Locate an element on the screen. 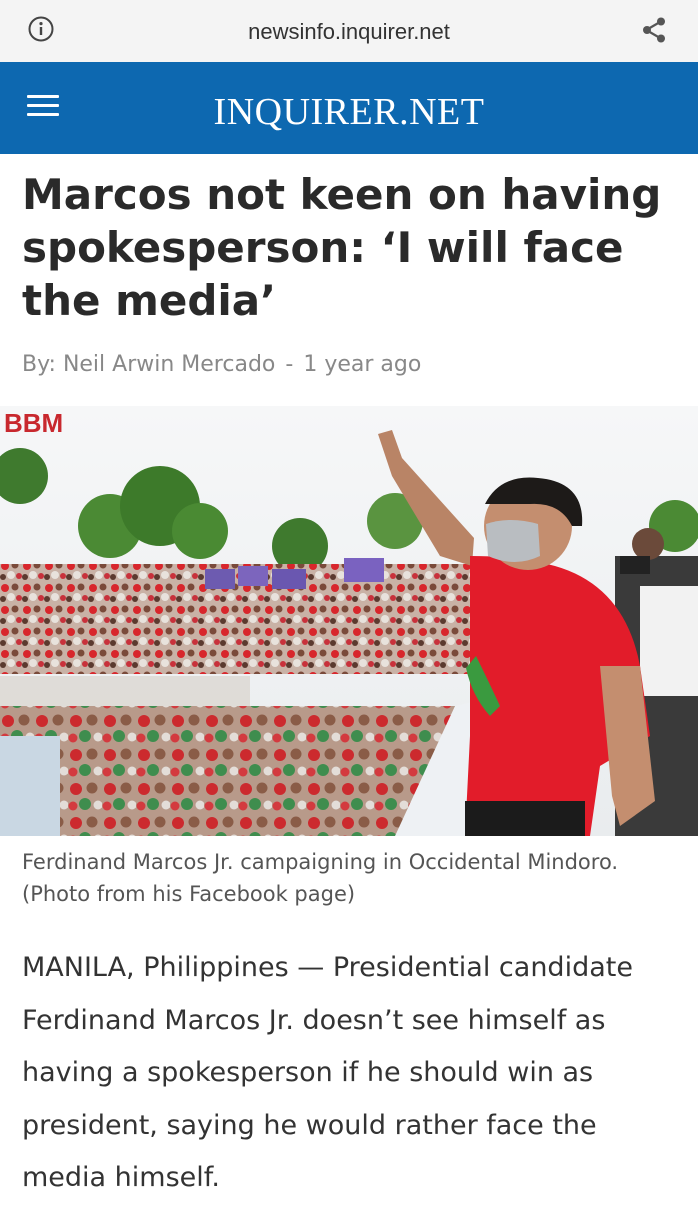 The width and height of the screenshot is (698, 1205). byline-prefix: By: is located at coordinates (39, 364).